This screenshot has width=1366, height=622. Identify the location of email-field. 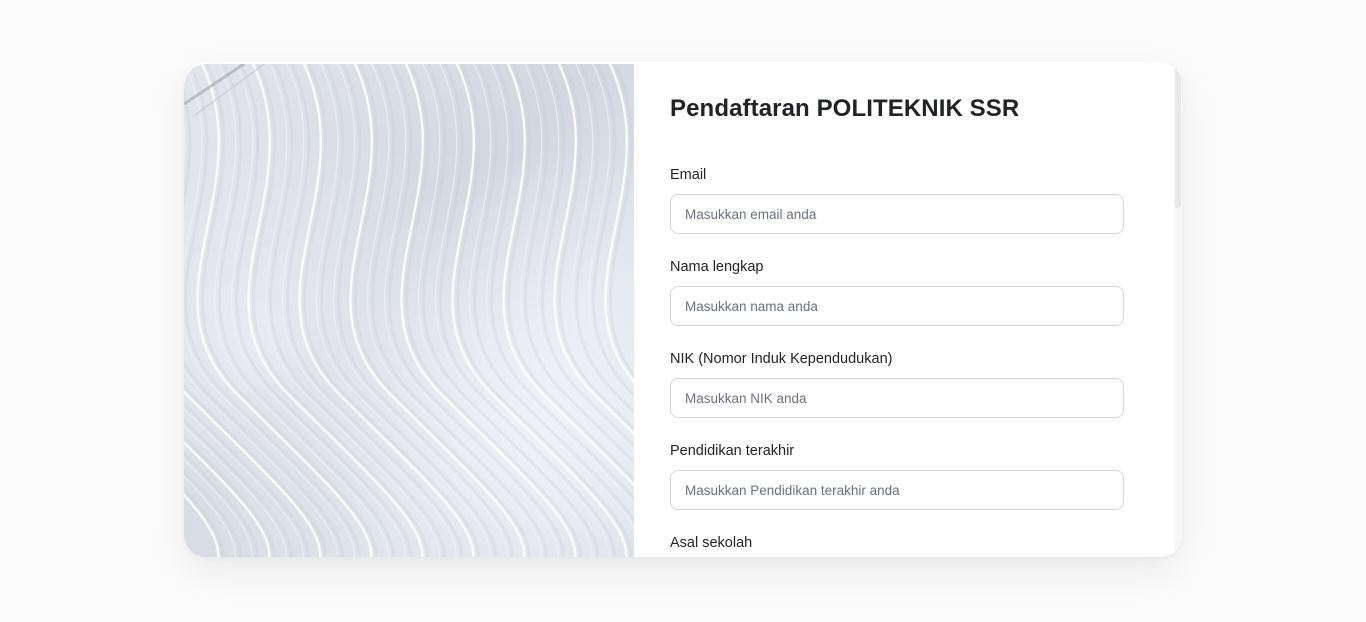
(897, 214).